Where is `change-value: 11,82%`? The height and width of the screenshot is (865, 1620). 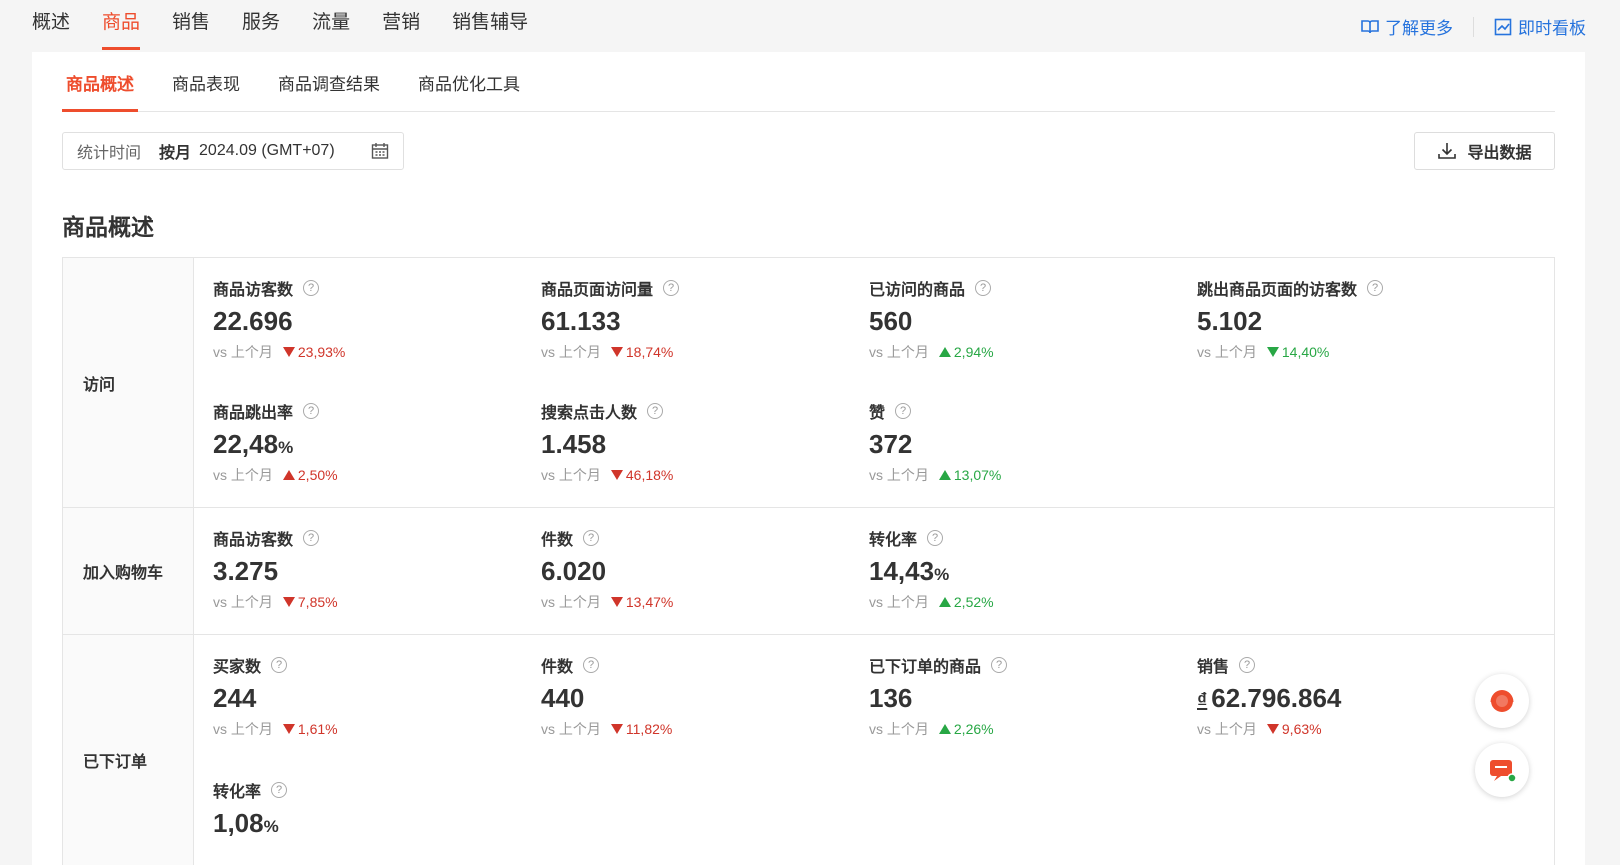
change-value: 11,82% is located at coordinates (649, 729).